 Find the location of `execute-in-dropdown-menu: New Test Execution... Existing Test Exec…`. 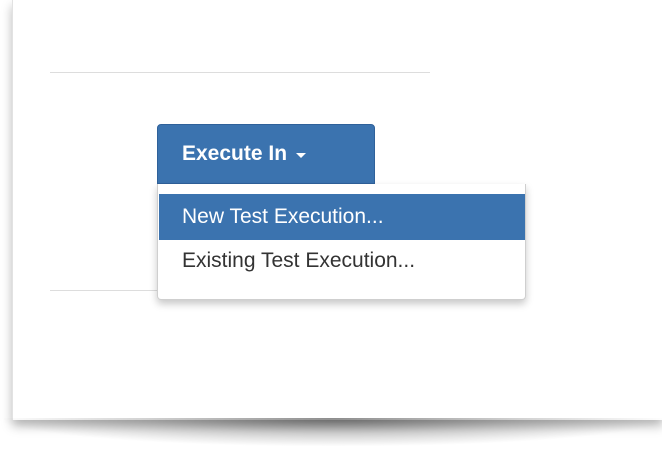

execute-in-dropdown-menu: New Test Execution... Existing Test Exec… is located at coordinates (341, 242).